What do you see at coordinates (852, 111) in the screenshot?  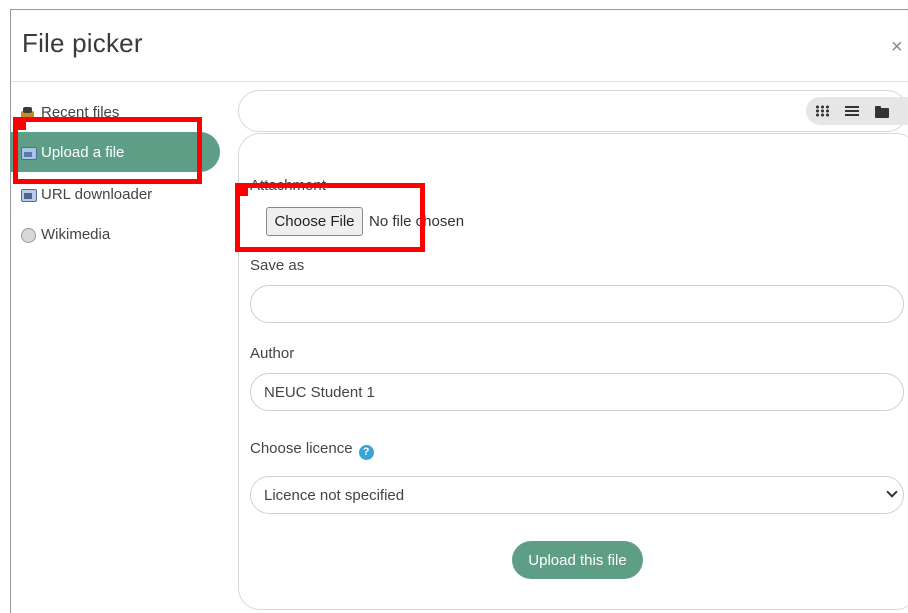 I see `list-view-icon` at bounding box center [852, 111].